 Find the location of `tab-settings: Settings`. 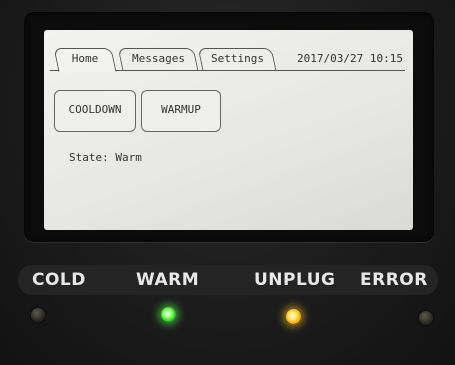

tab-settings: Settings is located at coordinates (237, 59).